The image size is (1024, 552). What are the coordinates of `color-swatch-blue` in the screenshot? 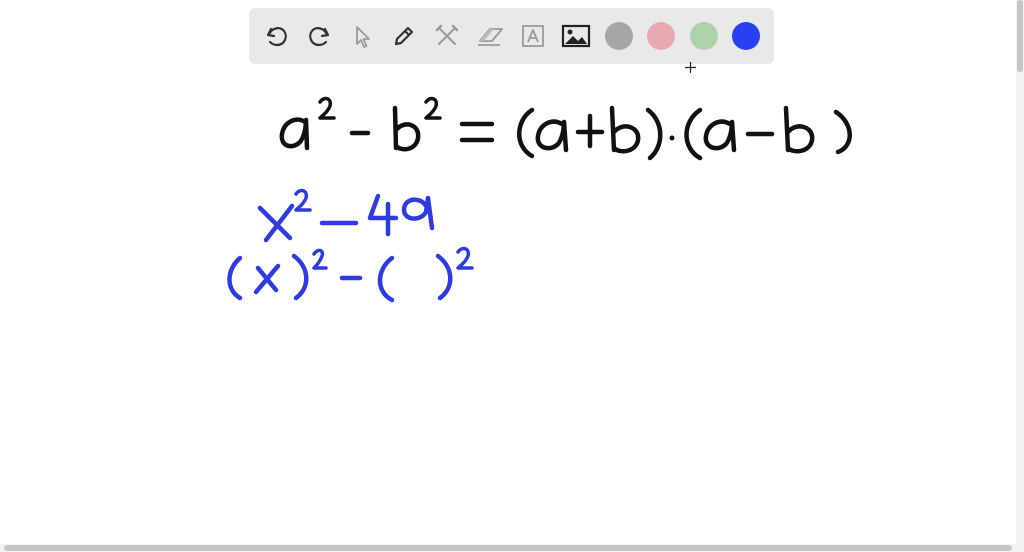 It's located at (746, 36).